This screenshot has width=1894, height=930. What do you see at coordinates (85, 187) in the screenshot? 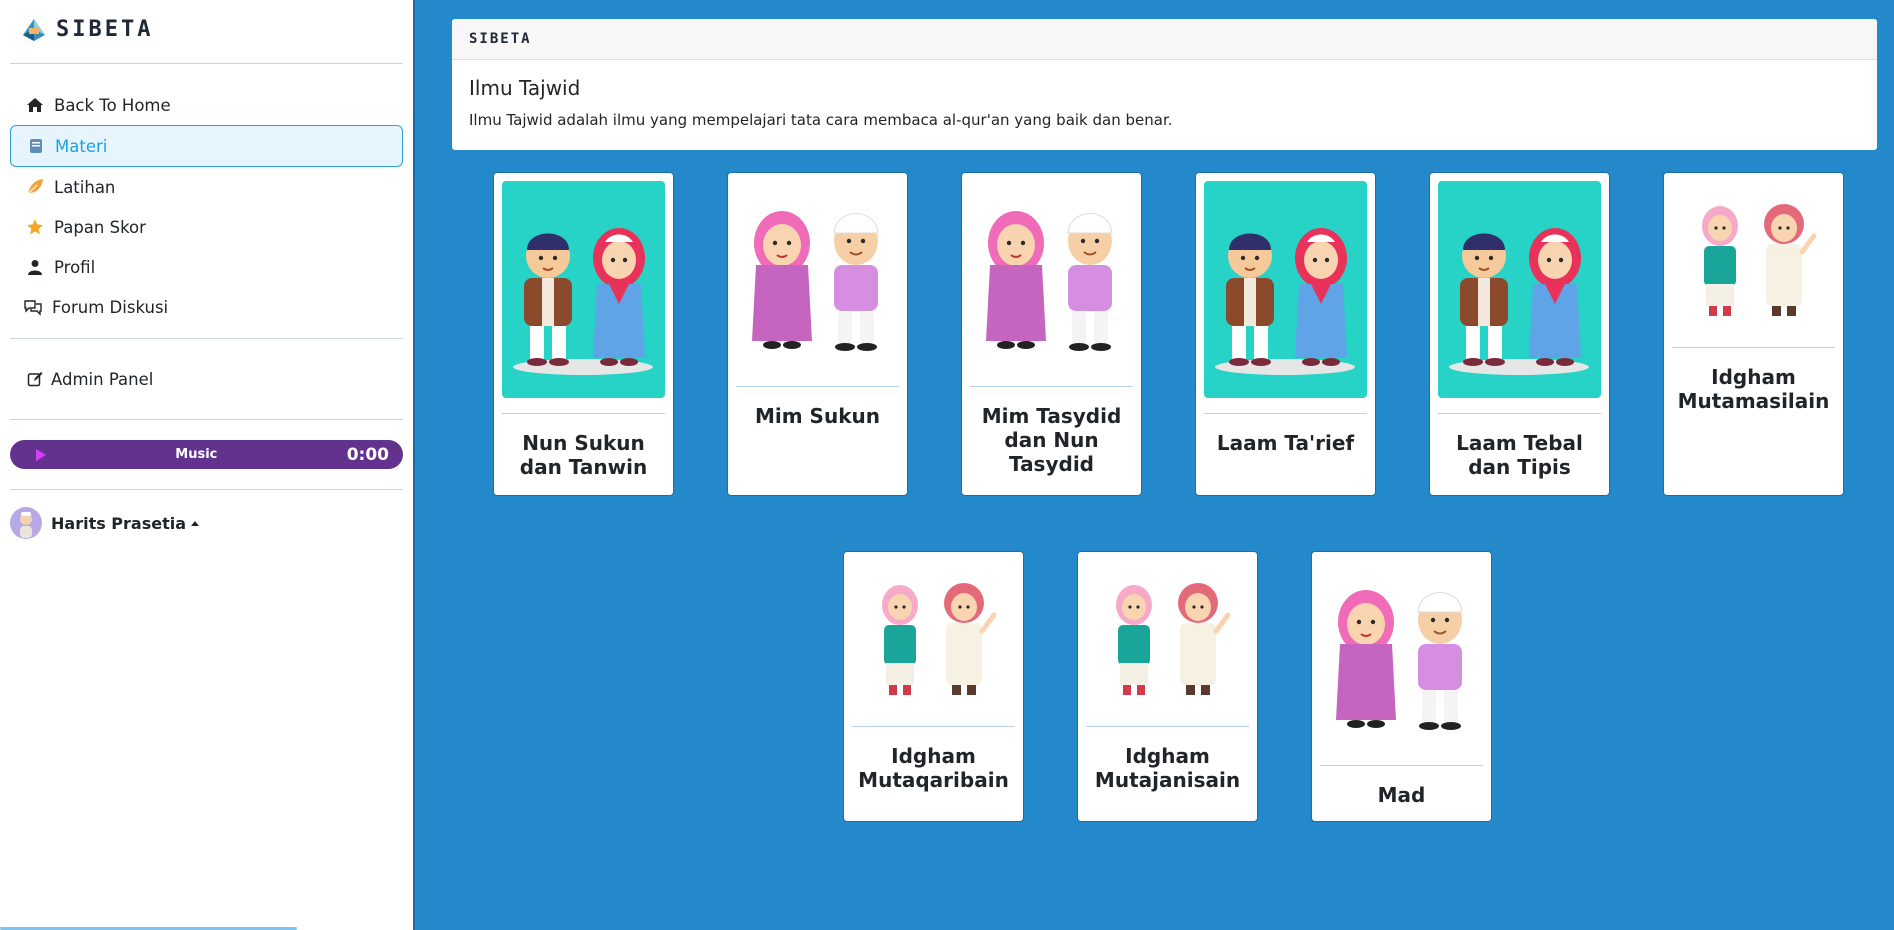
I see `sidebar-item-label: Latihan` at bounding box center [85, 187].